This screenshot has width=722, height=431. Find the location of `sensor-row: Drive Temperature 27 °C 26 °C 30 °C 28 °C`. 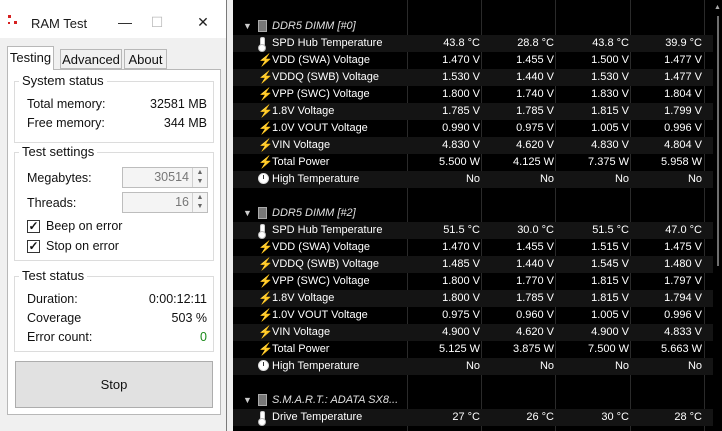

sensor-row: Drive Temperature 27 °C 26 °C 30 °C 28 °C is located at coordinates (477, 417).